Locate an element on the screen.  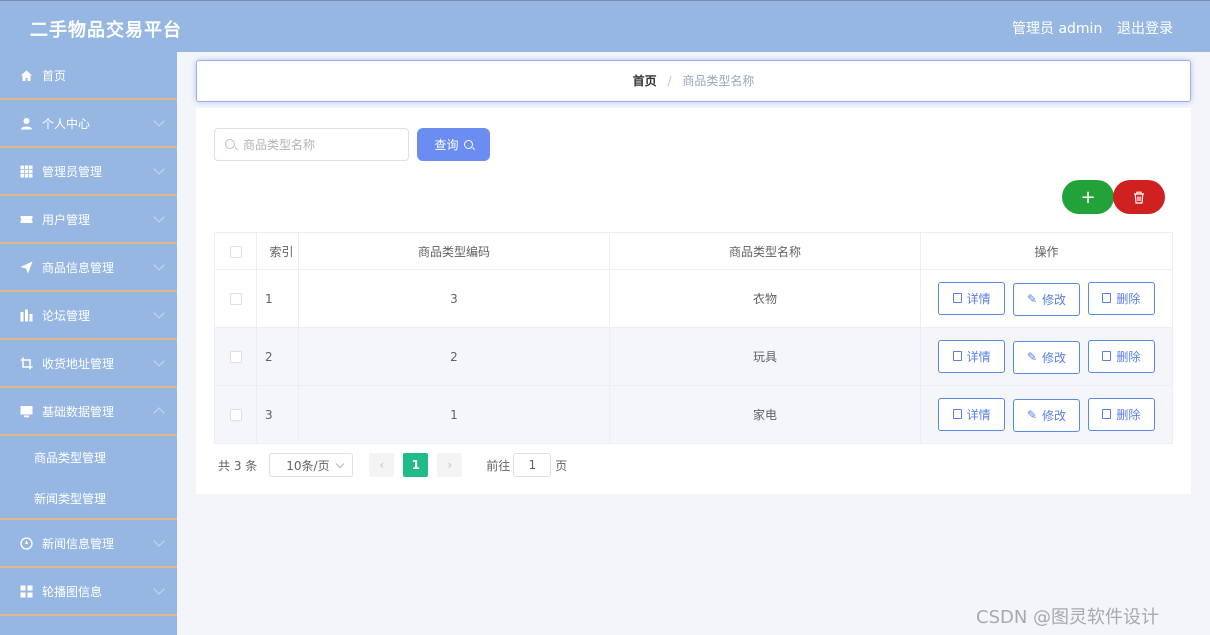
row-index: 1 is located at coordinates (277, 298).